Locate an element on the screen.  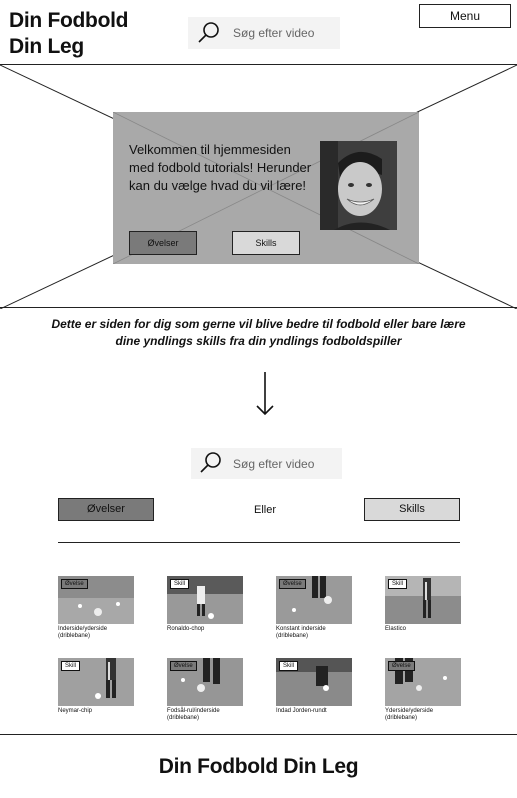
video-title: Indad Jorden-rundt is located at coordinates (314, 711).